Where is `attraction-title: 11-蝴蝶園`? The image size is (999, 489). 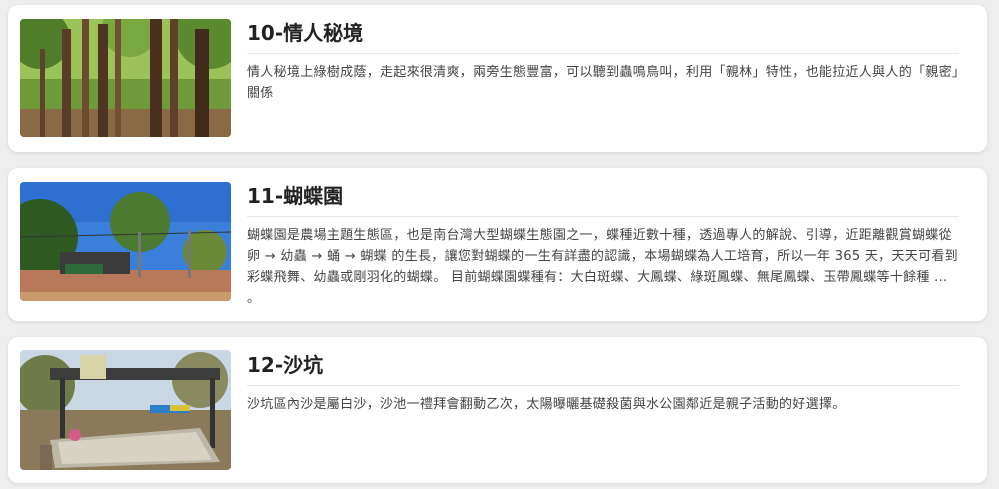 attraction-title: 11-蝴蝶園 is located at coordinates (603, 198).